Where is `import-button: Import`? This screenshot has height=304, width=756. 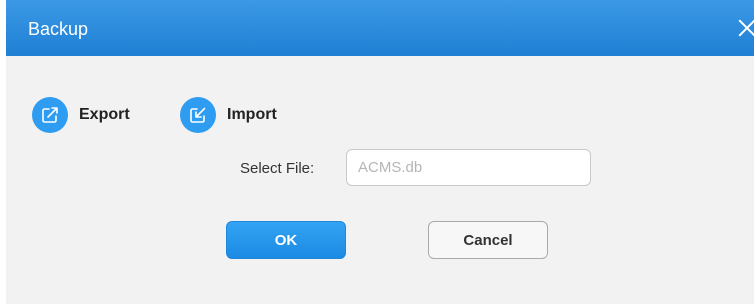 import-button: Import is located at coordinates (228, 115).